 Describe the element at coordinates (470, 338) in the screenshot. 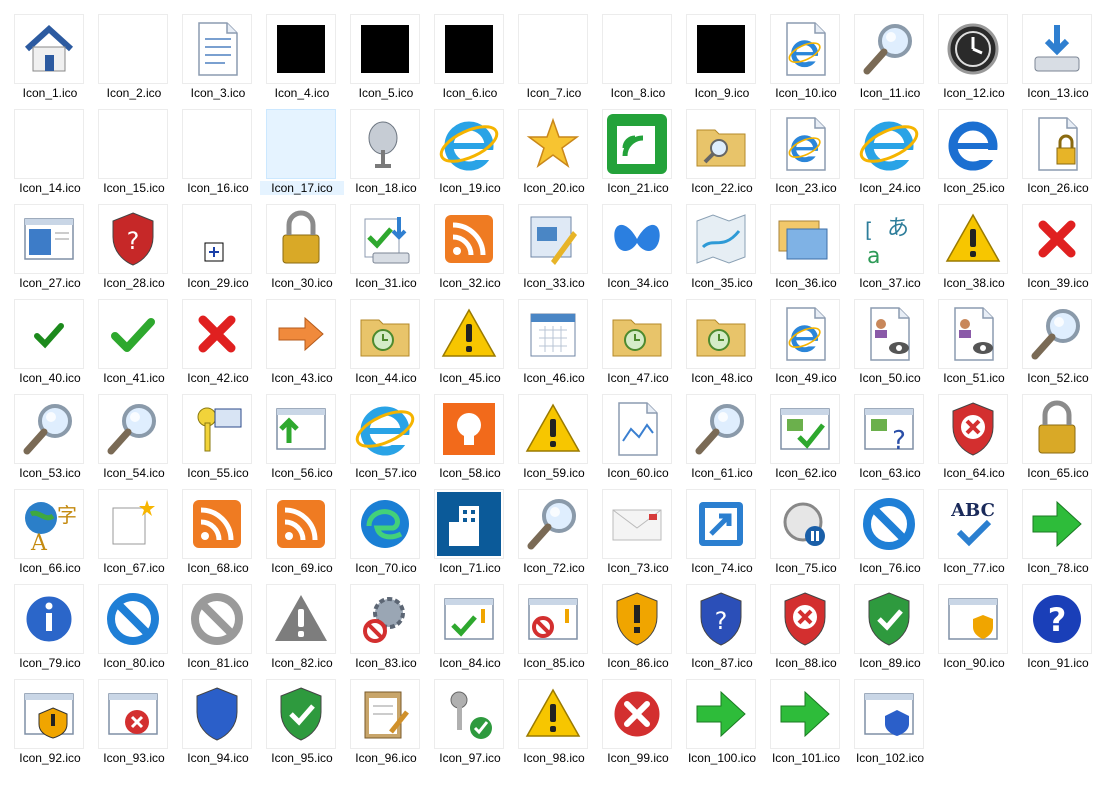

I see `file-item: Icon_45.ico` at that location.